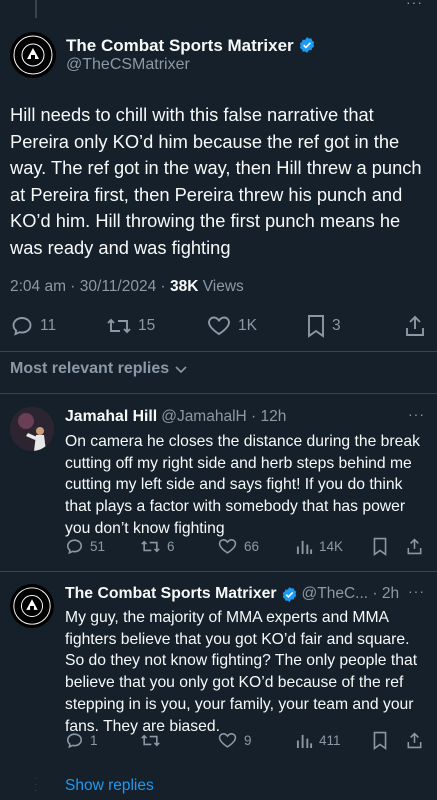  What do you see at coordinates (336, 325) in the screenshot?
I see `bookmark-count: 3` at bounding box center [336, 325].